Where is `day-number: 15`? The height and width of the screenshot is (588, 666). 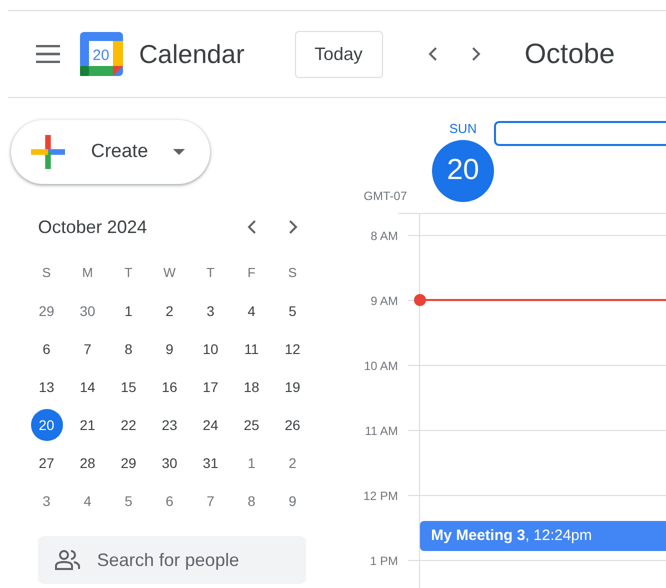
day-number: 15 is located at coordinates (128, 387).